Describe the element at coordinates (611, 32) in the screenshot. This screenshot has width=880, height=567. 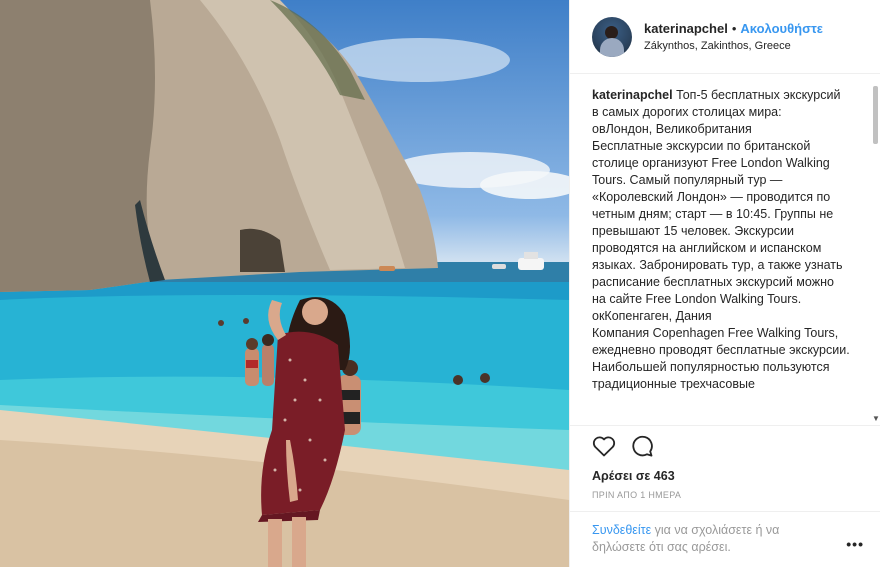
I see `avatar-head` at that location.